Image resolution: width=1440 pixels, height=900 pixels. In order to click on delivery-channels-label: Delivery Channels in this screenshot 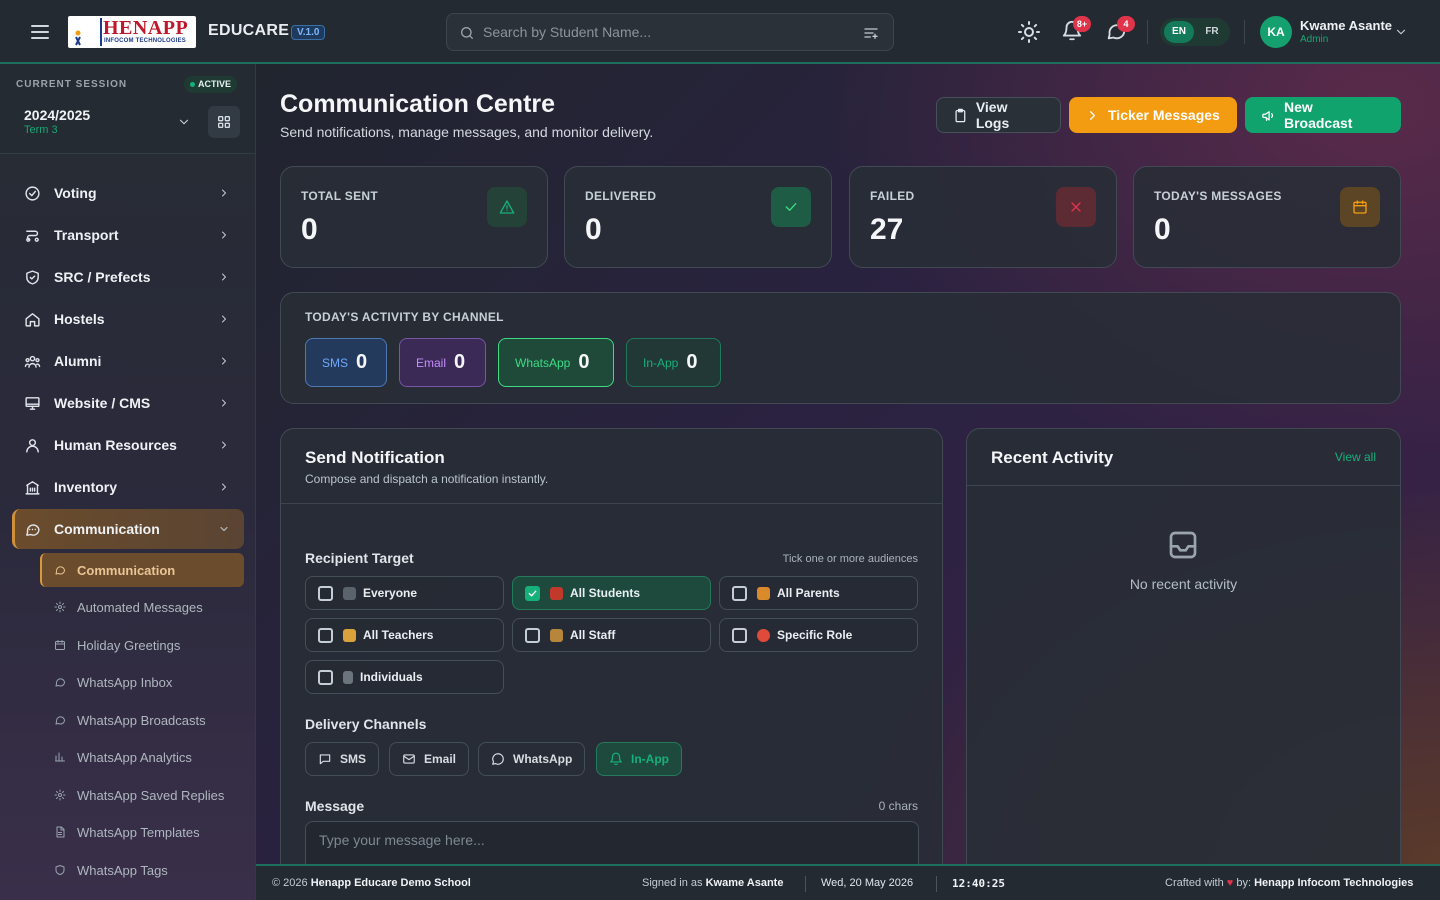, I will do `click(366, 724)`.